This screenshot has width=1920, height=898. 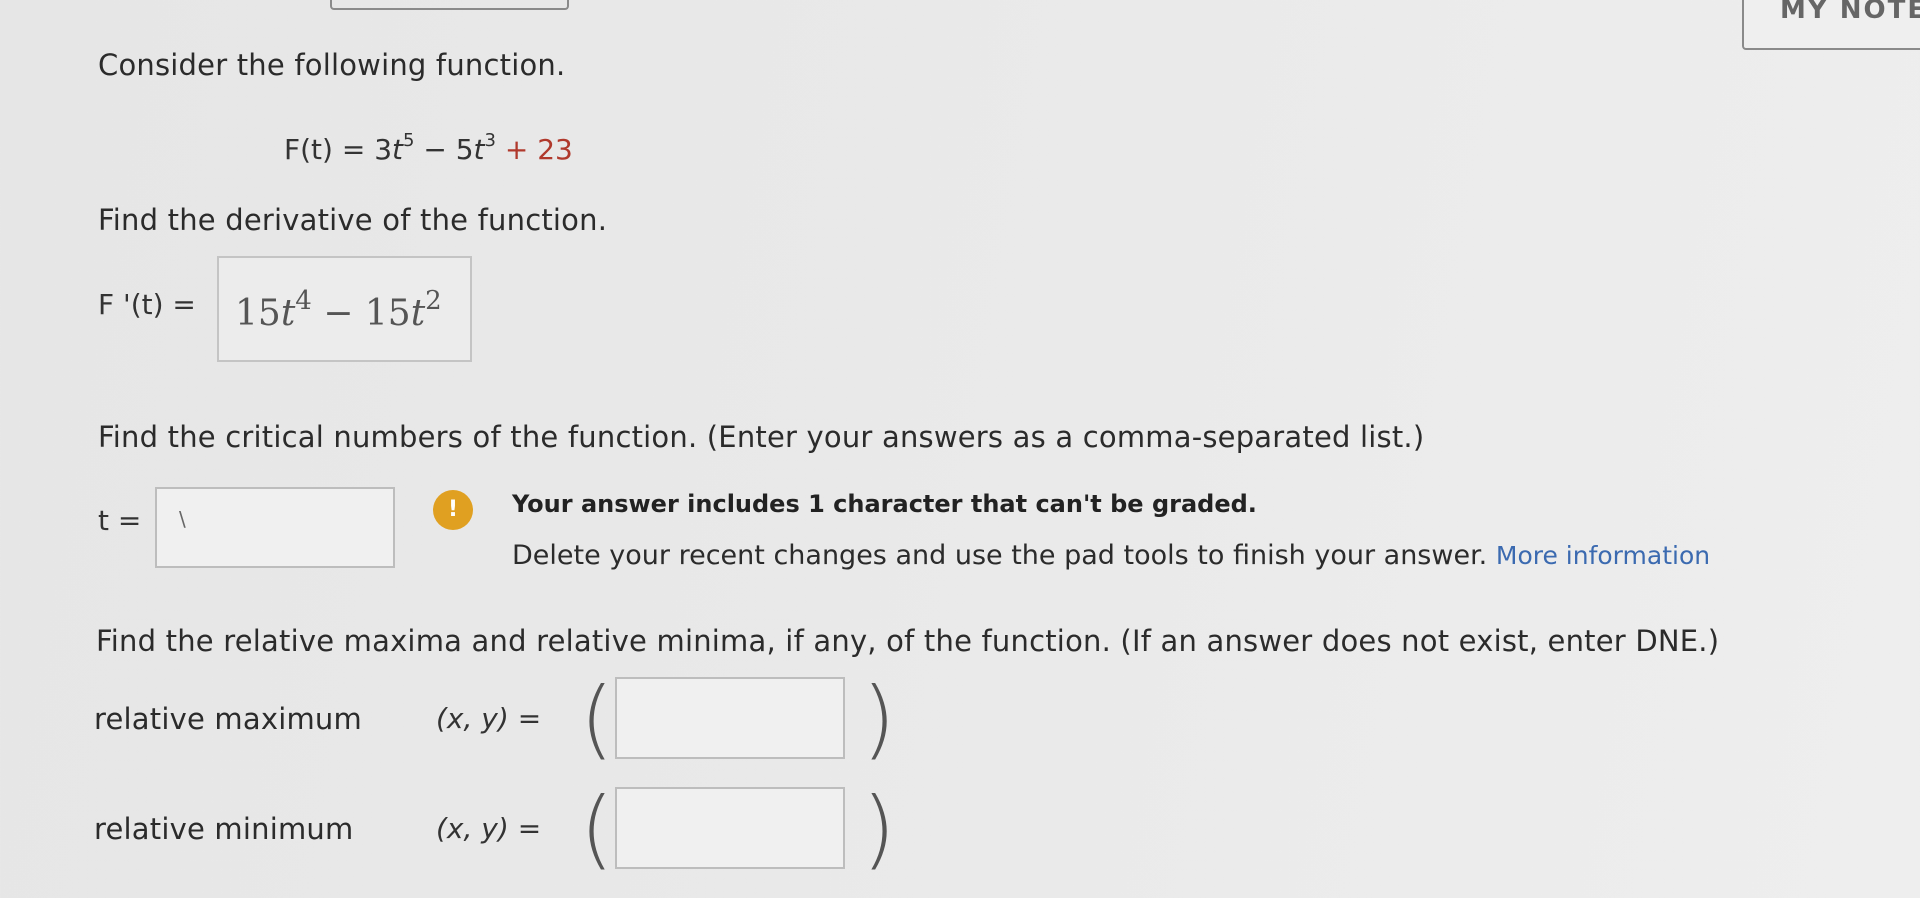 What do you see at coordinates (1831, 25) in the screenshot?
I see `my-notes-button: MY NOTE` at bounding box center [1831, 25].